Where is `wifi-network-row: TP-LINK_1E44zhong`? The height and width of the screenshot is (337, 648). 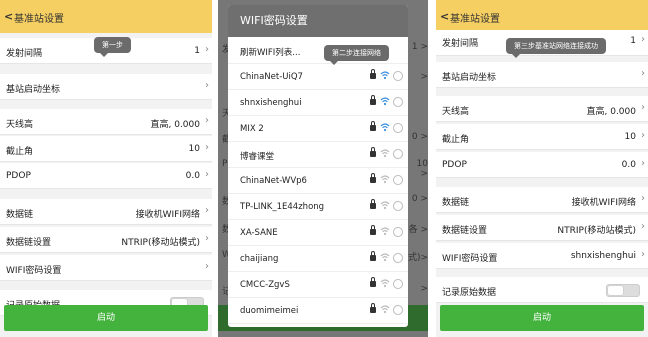
wifi-network-row: TP-LINK_1E44zhong is located at coordinates (318, 207).